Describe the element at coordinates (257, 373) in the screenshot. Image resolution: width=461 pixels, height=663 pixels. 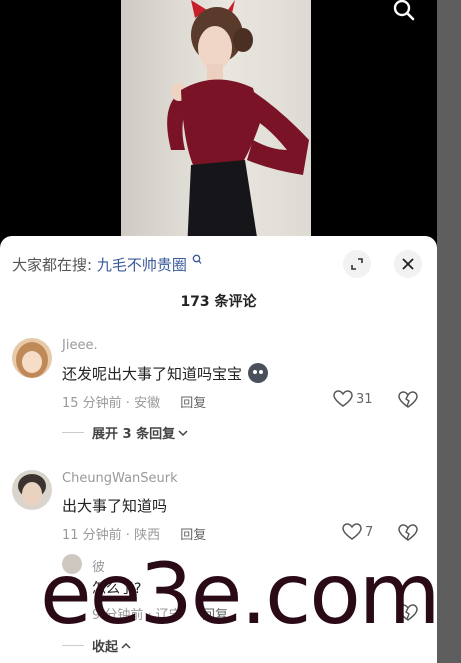
I see `emoji-icon` at that location.